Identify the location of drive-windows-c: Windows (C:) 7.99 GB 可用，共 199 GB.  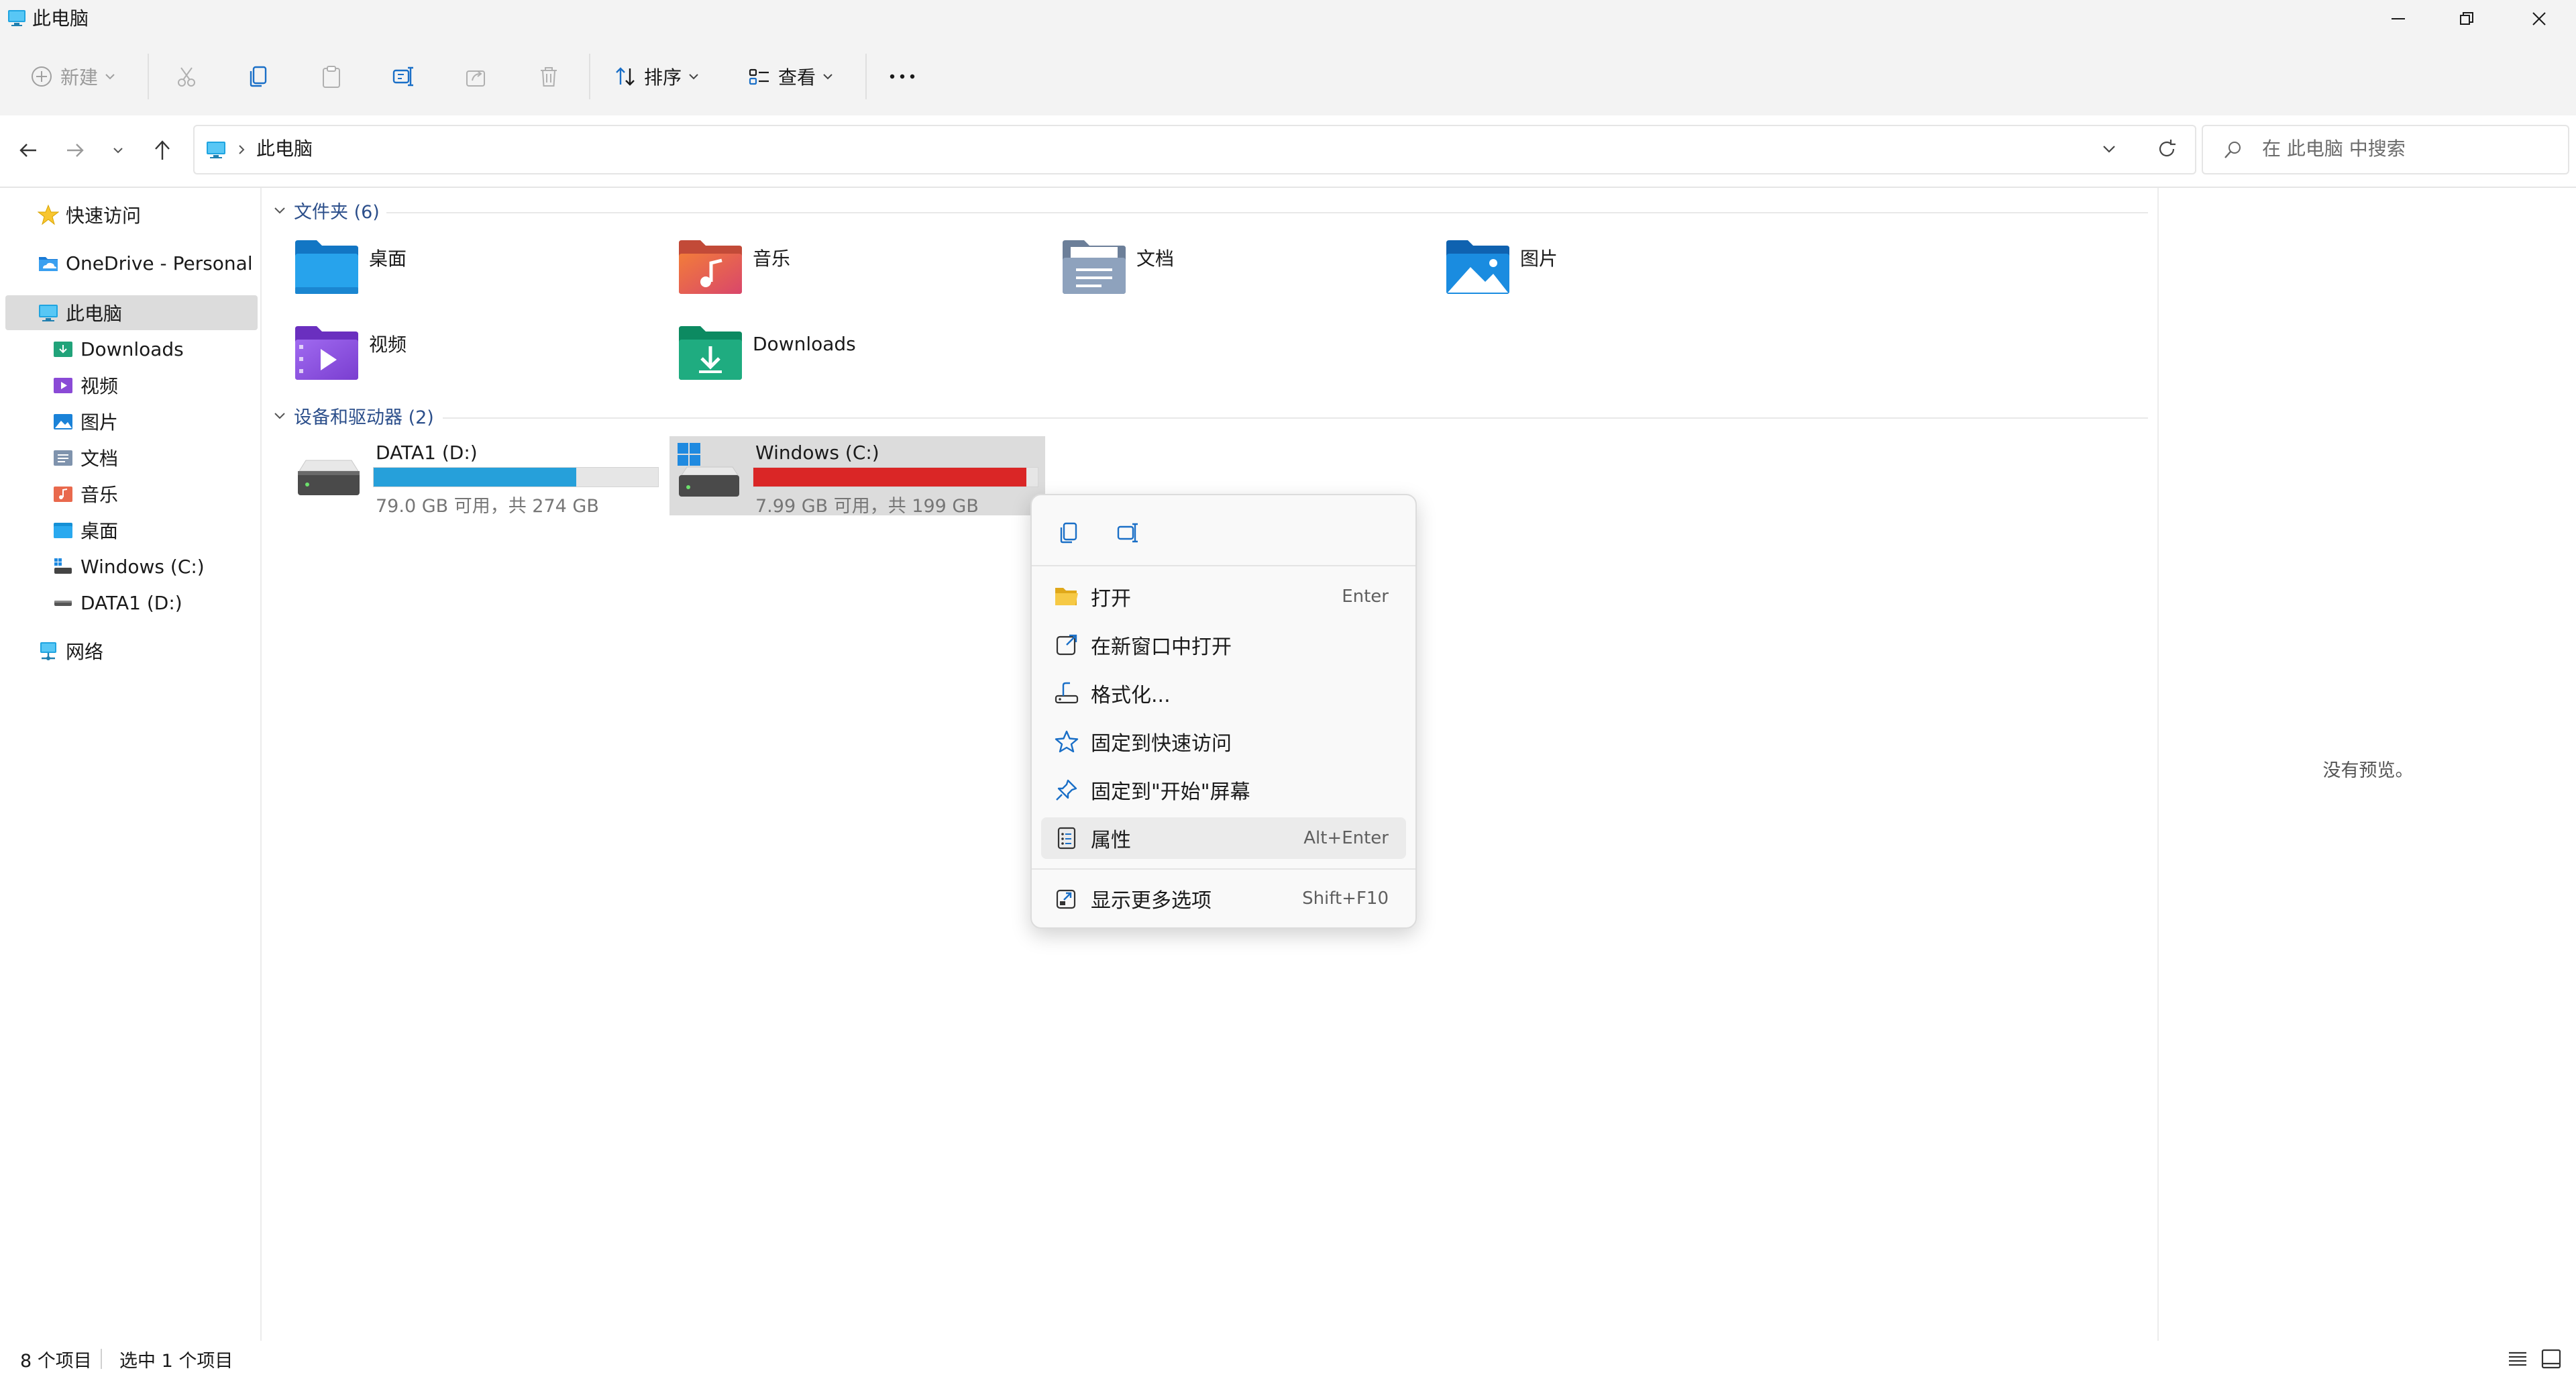
(857, 476).